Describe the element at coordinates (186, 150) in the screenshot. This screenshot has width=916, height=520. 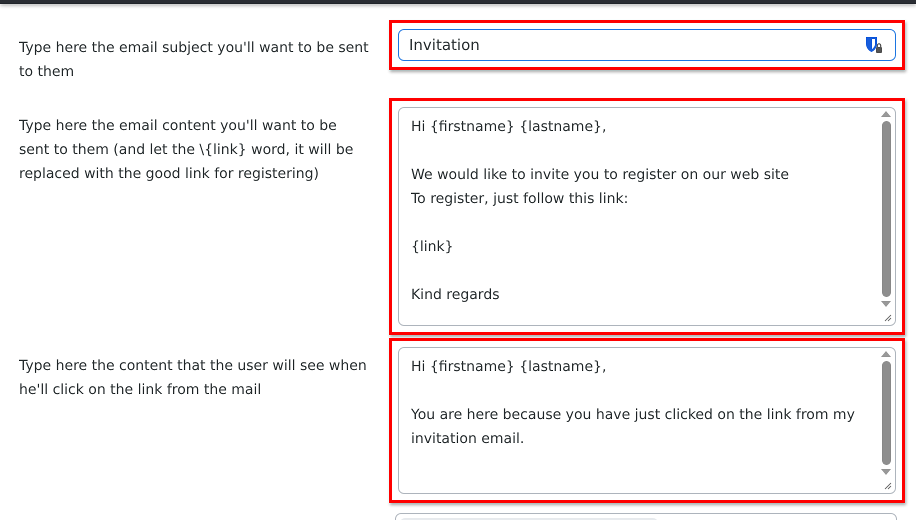
I see `field-label: Type here the email content you'll want to be sent to them (and let the \{link} word, it will be replaced with the good link for registering)` at that location.